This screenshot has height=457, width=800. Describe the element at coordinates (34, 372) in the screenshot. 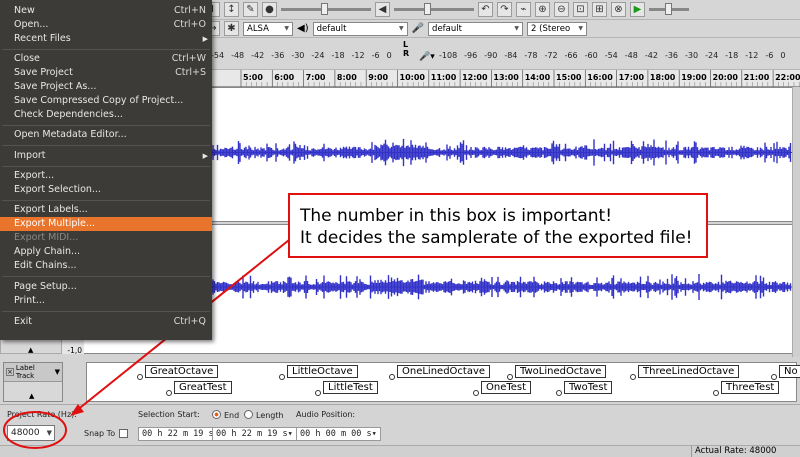

I see `label-track-name: Label Track` at that location.